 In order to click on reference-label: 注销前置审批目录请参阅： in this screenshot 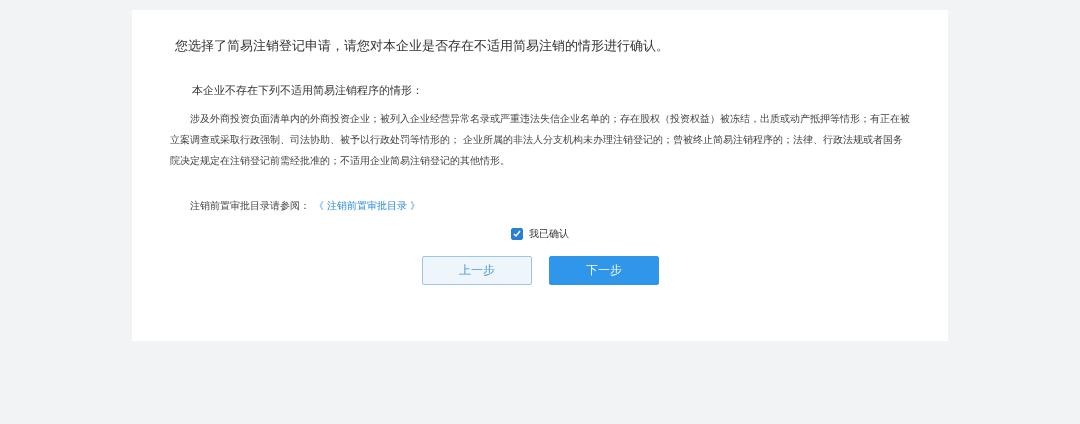, I will do `click(250, 206)`.